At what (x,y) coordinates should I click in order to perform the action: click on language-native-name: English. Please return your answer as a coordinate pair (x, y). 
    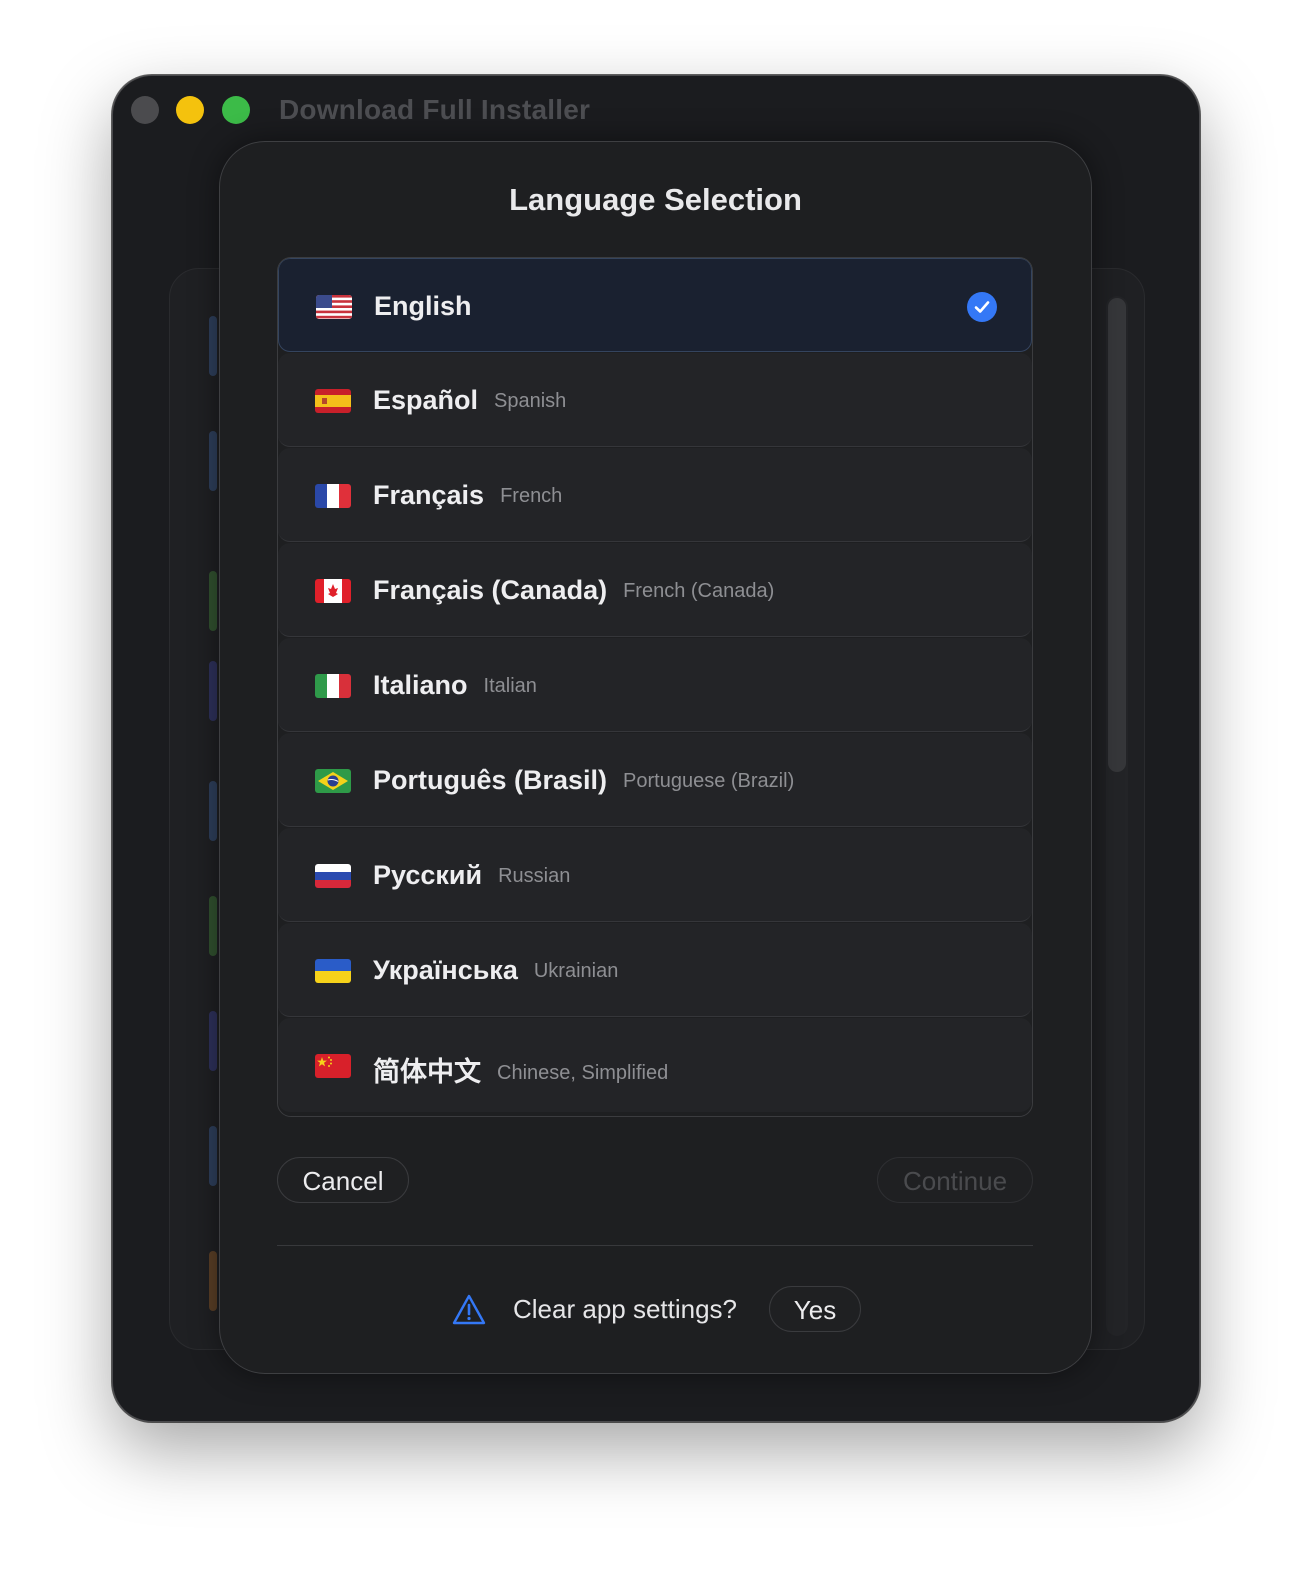
    Looking at the image, I should click on (423, 306).